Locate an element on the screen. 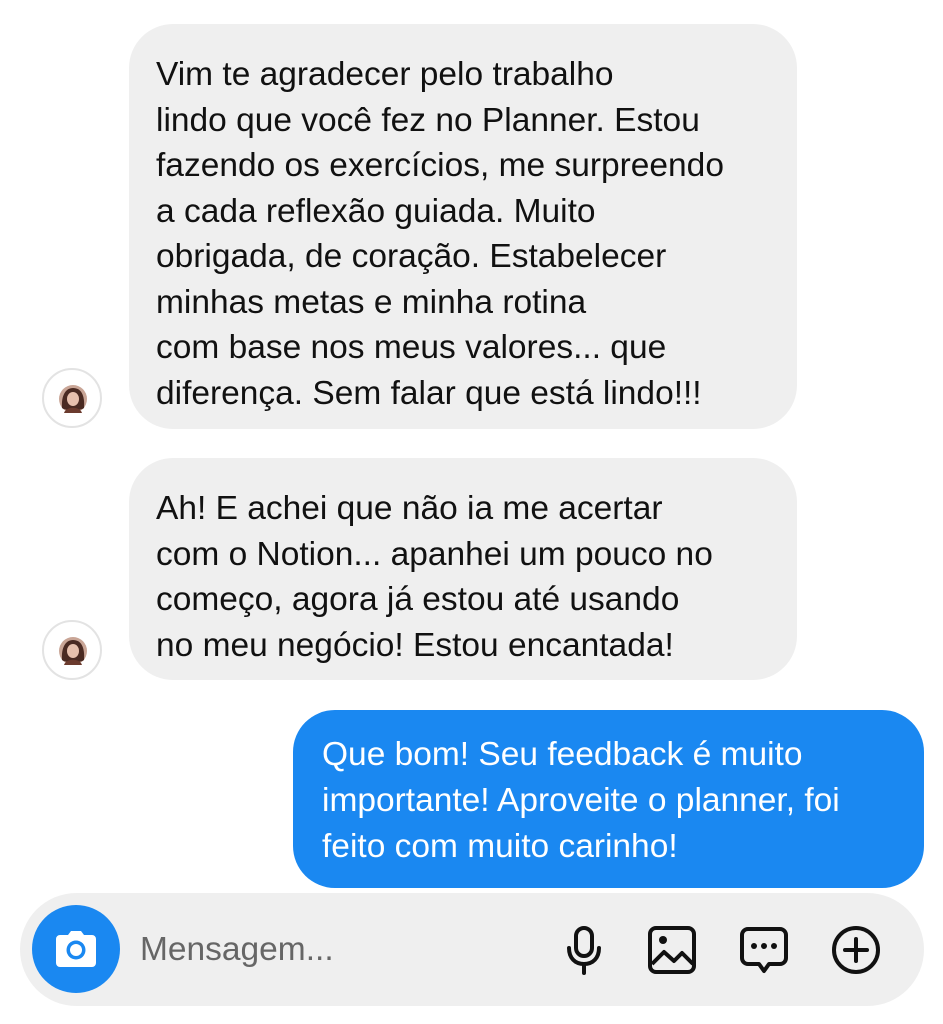 This screenshot has height=1024, width=943. message-composer is located at coordinates (472, 949).